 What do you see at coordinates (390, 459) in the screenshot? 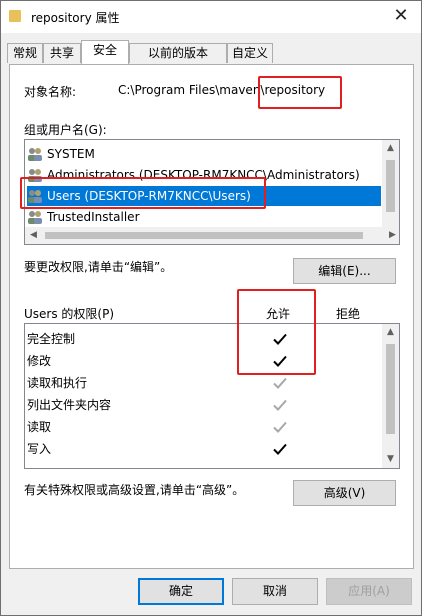
I see `scroll-down-icon: ▼` at bounding box center [390, 459].